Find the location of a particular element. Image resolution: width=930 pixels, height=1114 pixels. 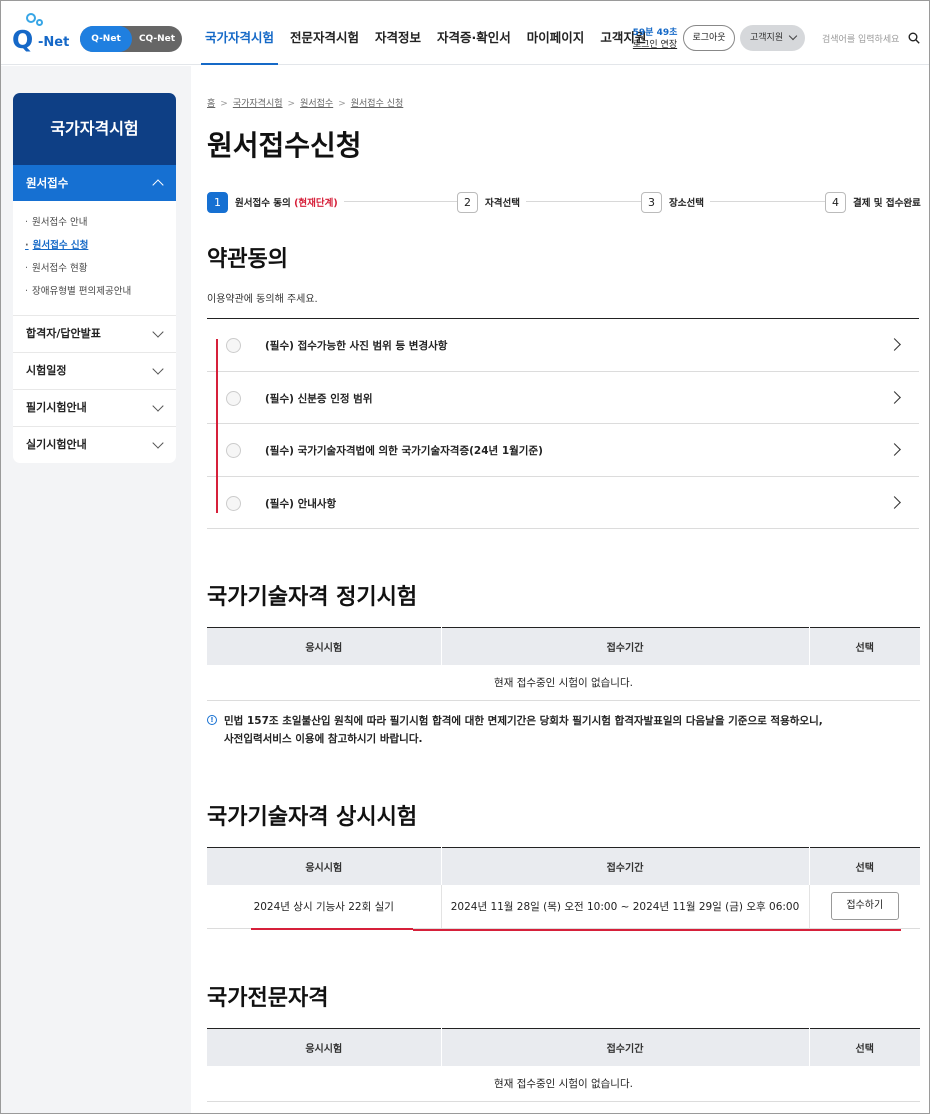

toggle-qnet: Q-Net is located at coordinates (106, 39).